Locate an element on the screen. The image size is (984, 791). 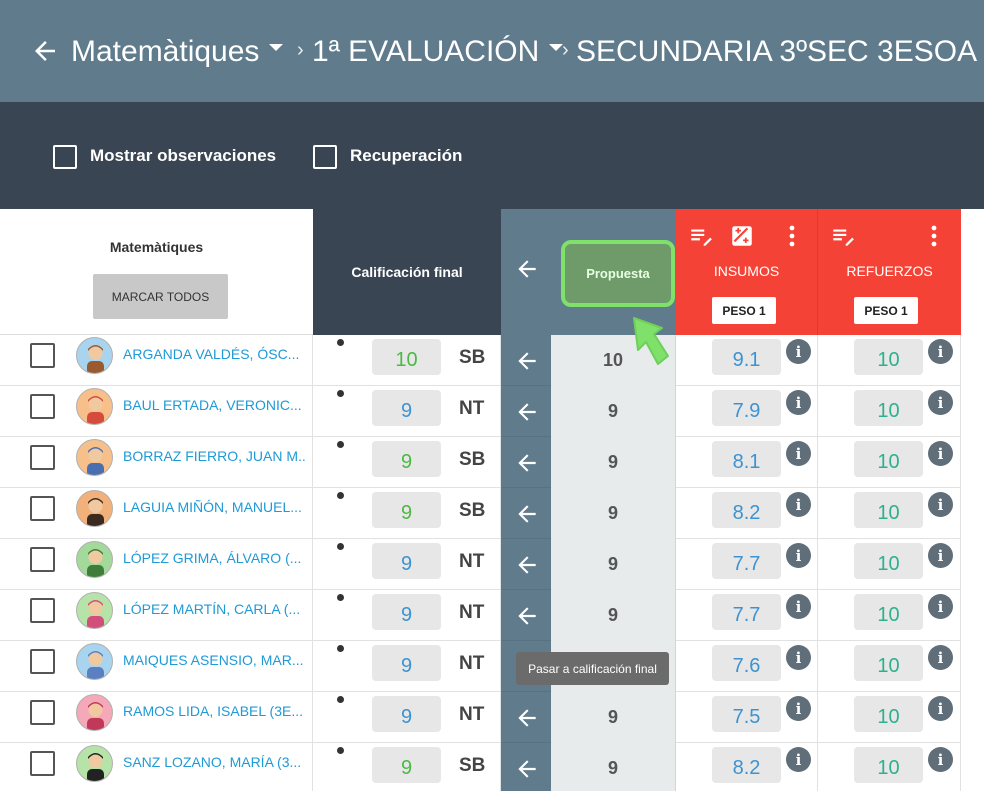
insumos-grade-input: 9.1 is located at coordinates (746, 357).